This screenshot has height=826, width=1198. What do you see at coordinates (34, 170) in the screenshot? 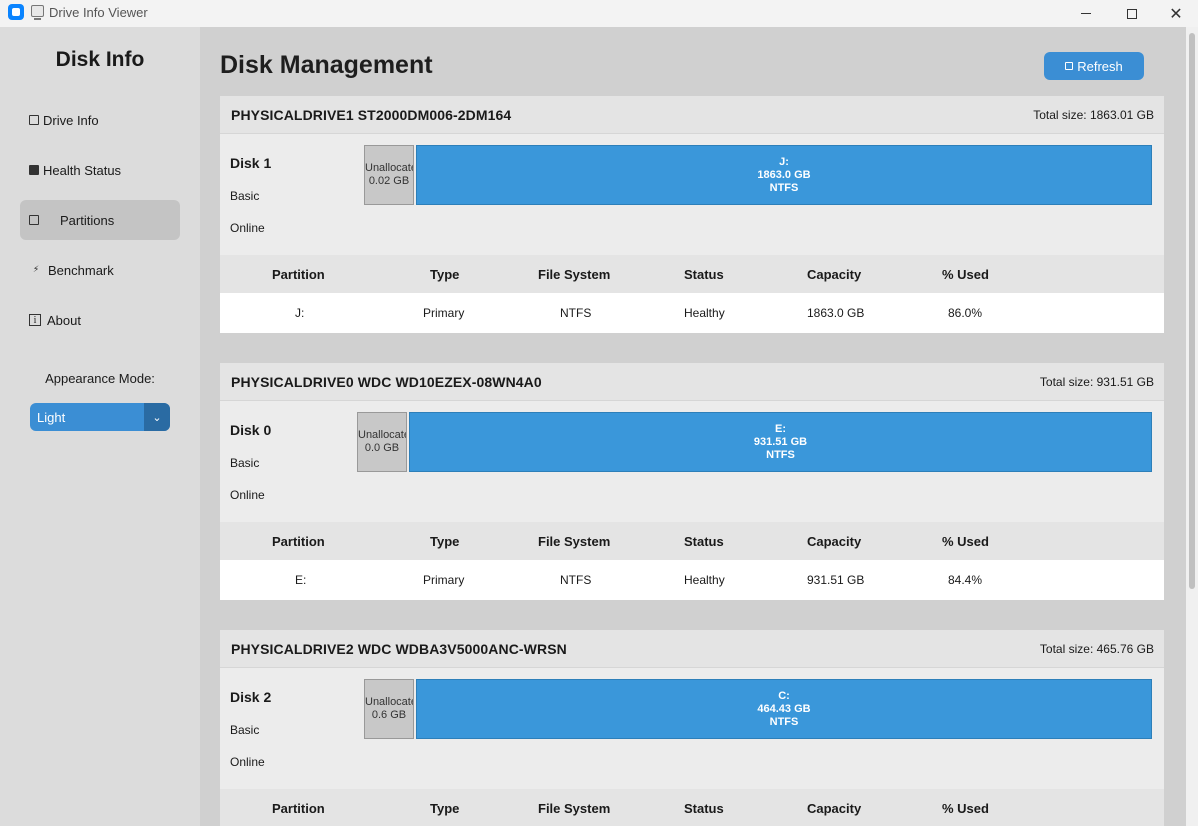
I see `health-icon` at bounding box center [34, 170].